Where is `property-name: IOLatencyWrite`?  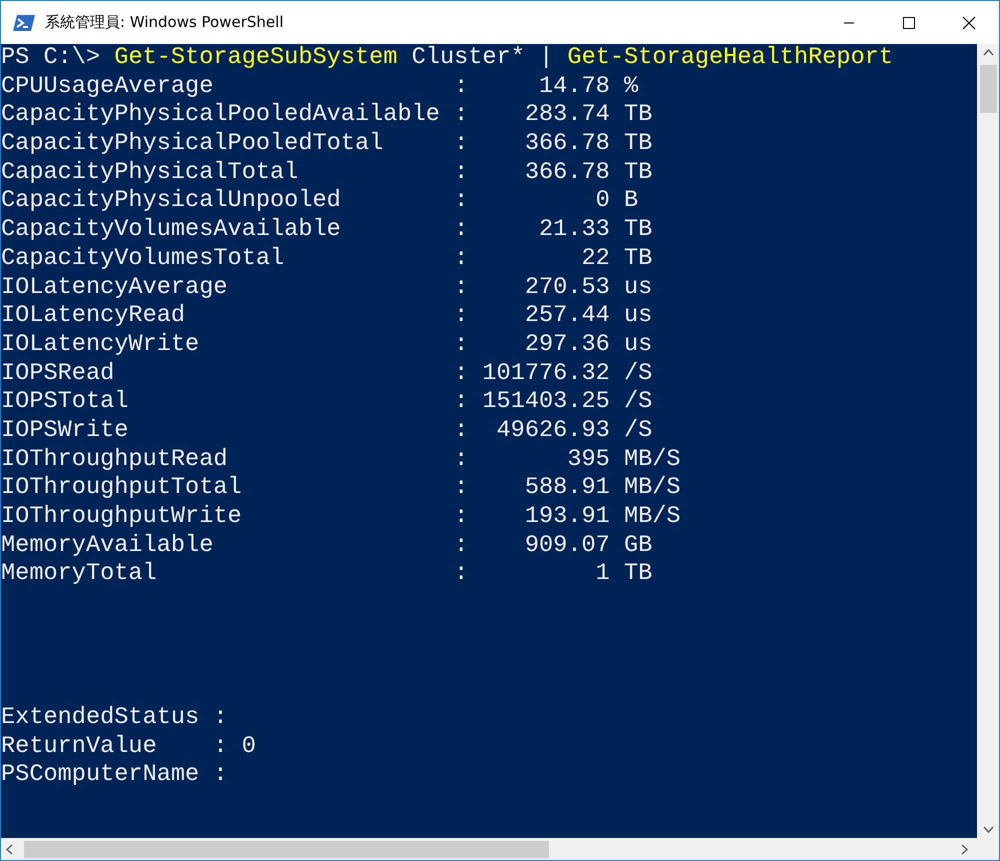 property-name: IOLatencyWrite is located at coordinates (100, 345).